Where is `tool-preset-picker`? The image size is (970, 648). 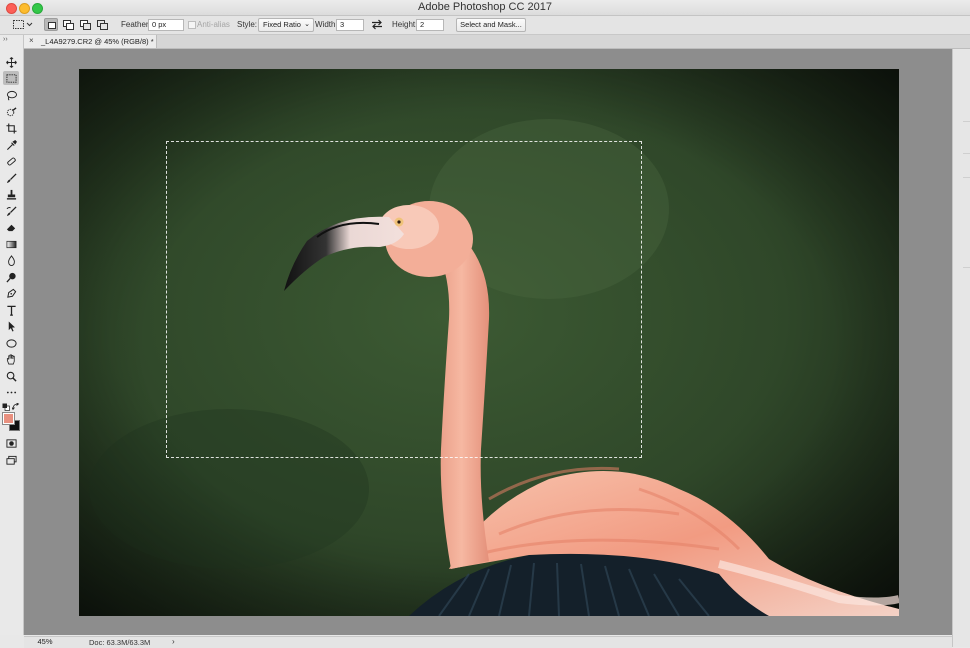 tool-preset-picker is located at coordinates (23, 24).